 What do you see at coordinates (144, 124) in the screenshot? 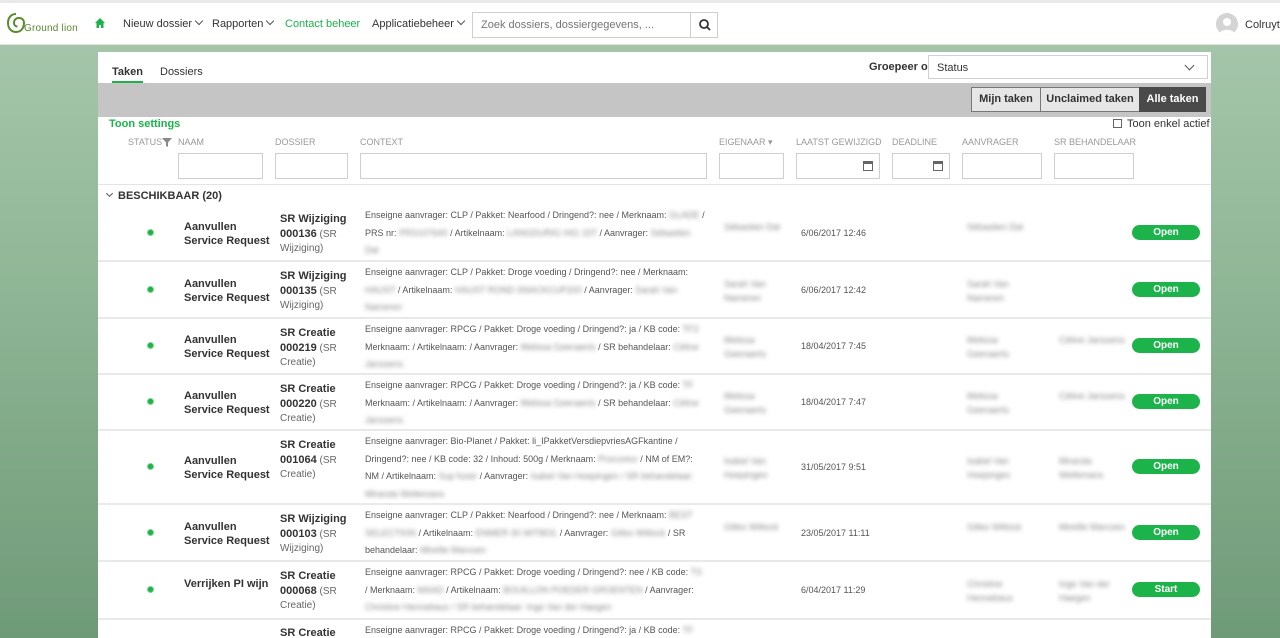
I see `toon-settings-link: Toon settings` at bounding box center [144, 124].